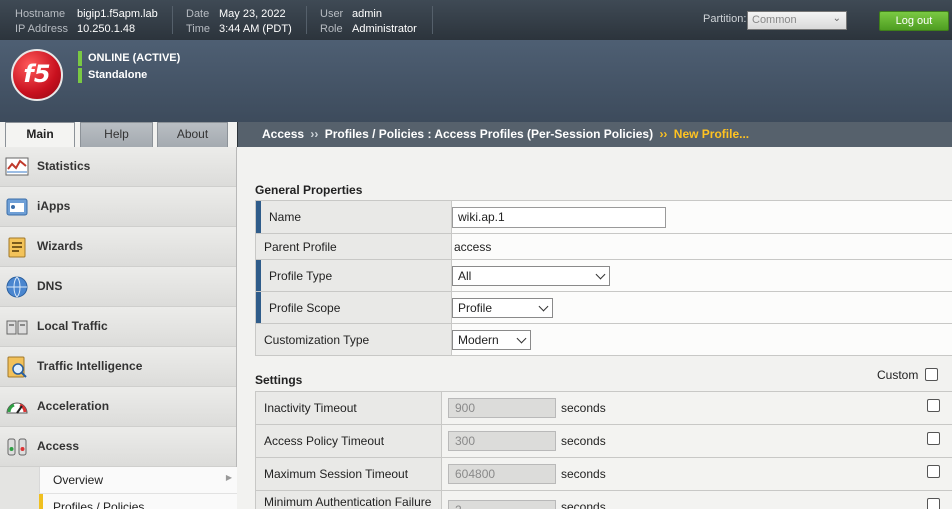 The width and height of the screenshot is (952, 509). I want to click on custom-all-checkbox, so click(931, 374).